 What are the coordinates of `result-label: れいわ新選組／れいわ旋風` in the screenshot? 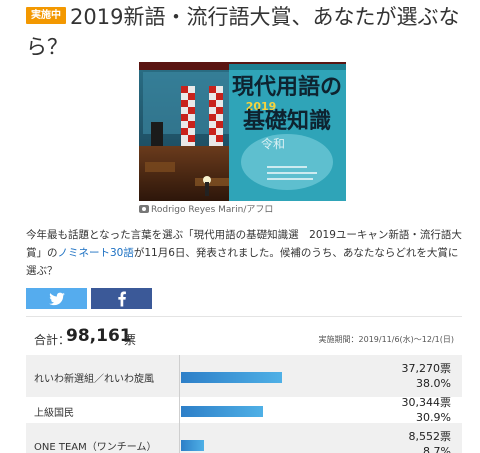 It's located at (94, 379).